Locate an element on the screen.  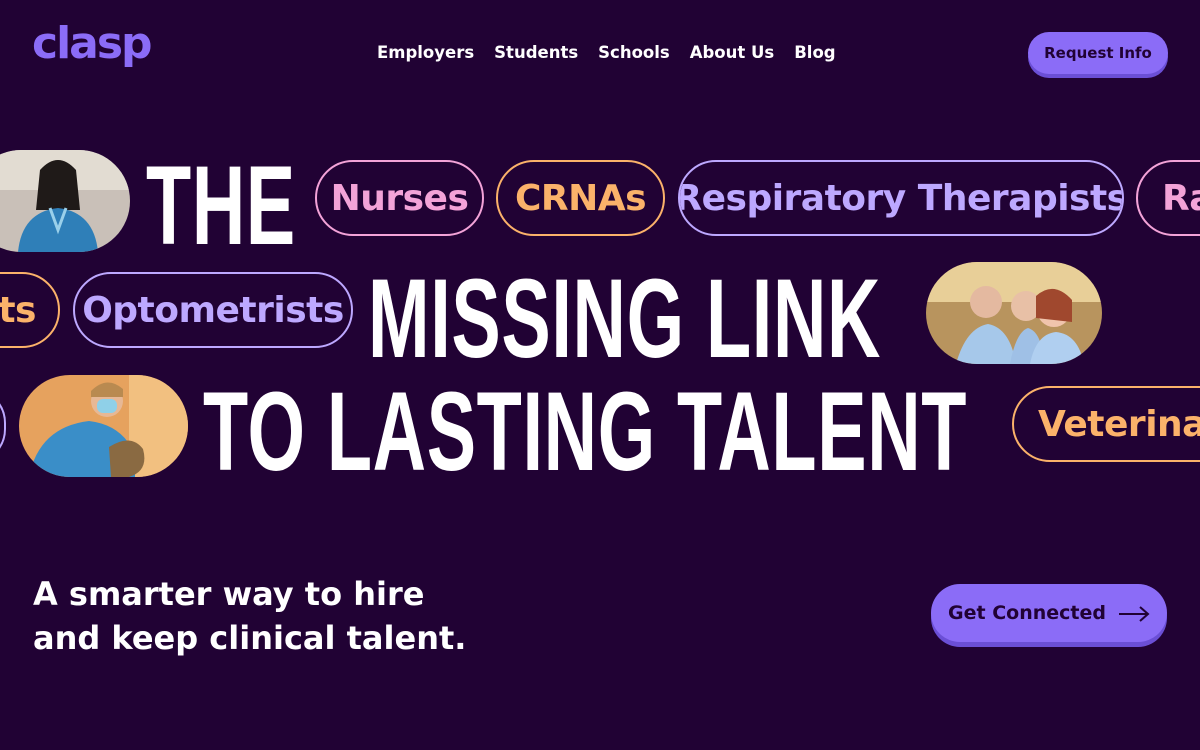
tagline-line-1: A smarter way to hire is located at coordinates (229, 594).